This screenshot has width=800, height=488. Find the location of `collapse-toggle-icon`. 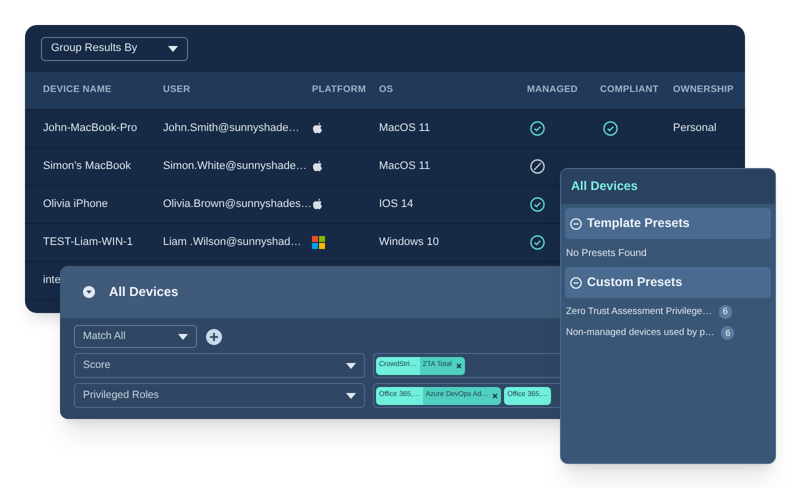

collapse-toggle-icon is located at coordinates (89, 292).